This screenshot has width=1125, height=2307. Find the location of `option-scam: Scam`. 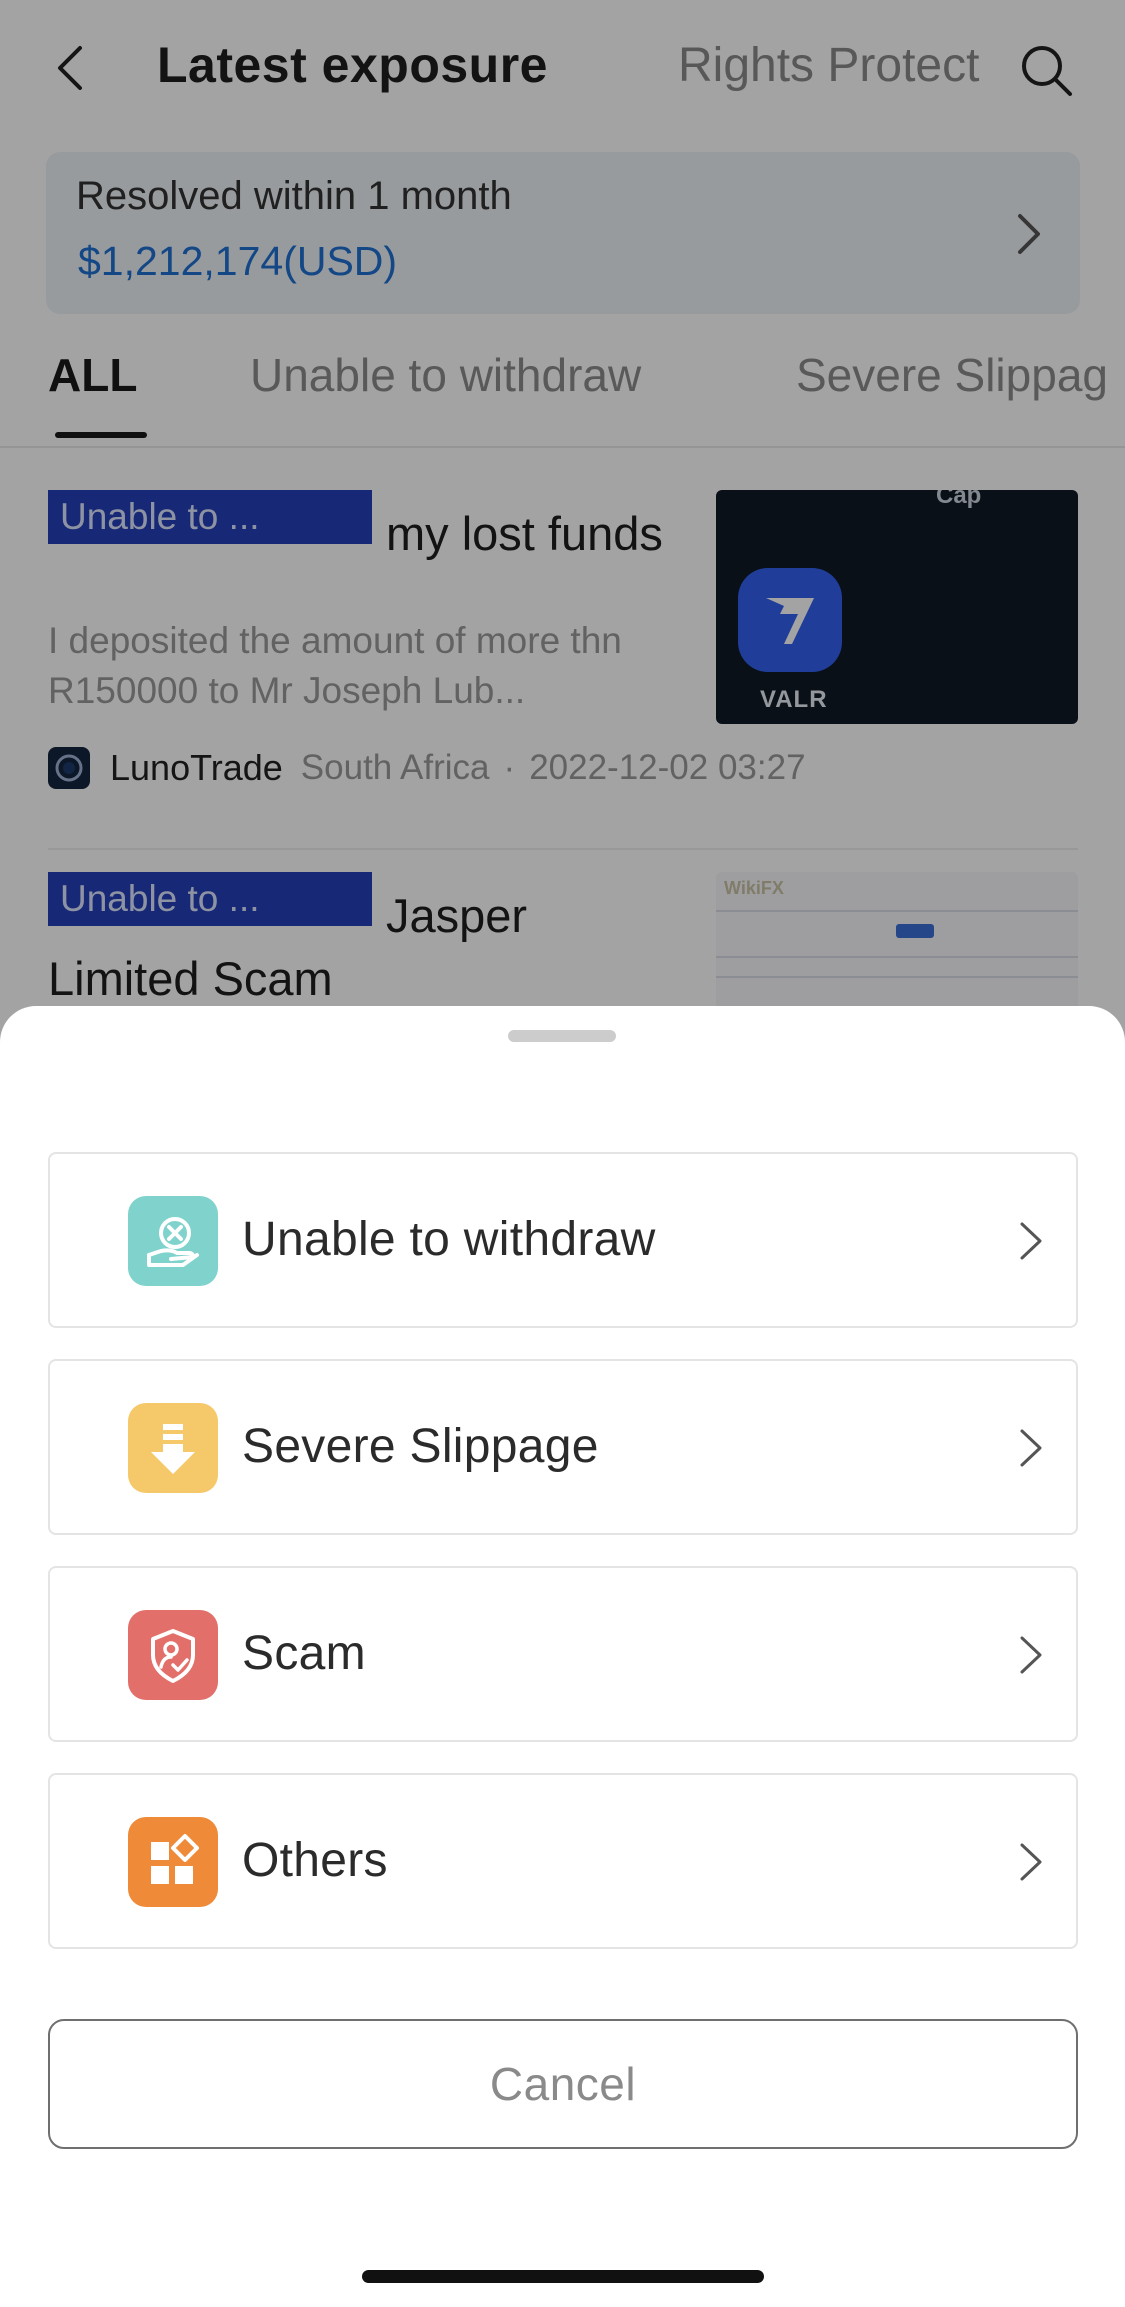

option-scam: Scam is located at coordinates (563, 1654).